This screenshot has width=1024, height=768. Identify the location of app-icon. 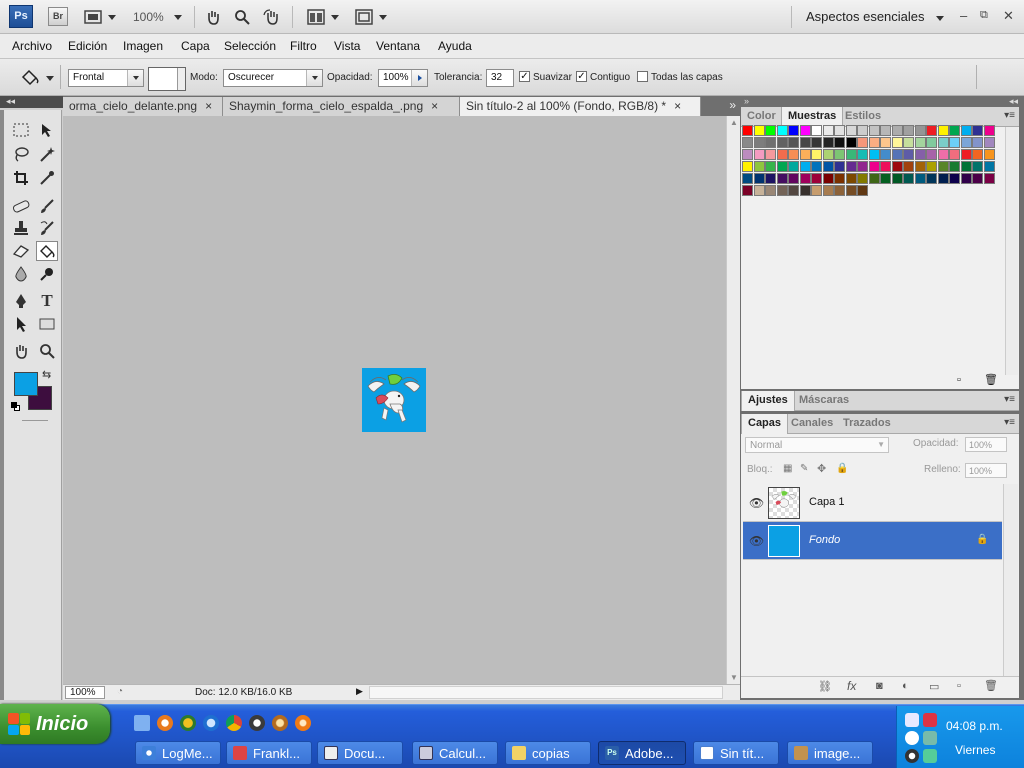
(188, 723).